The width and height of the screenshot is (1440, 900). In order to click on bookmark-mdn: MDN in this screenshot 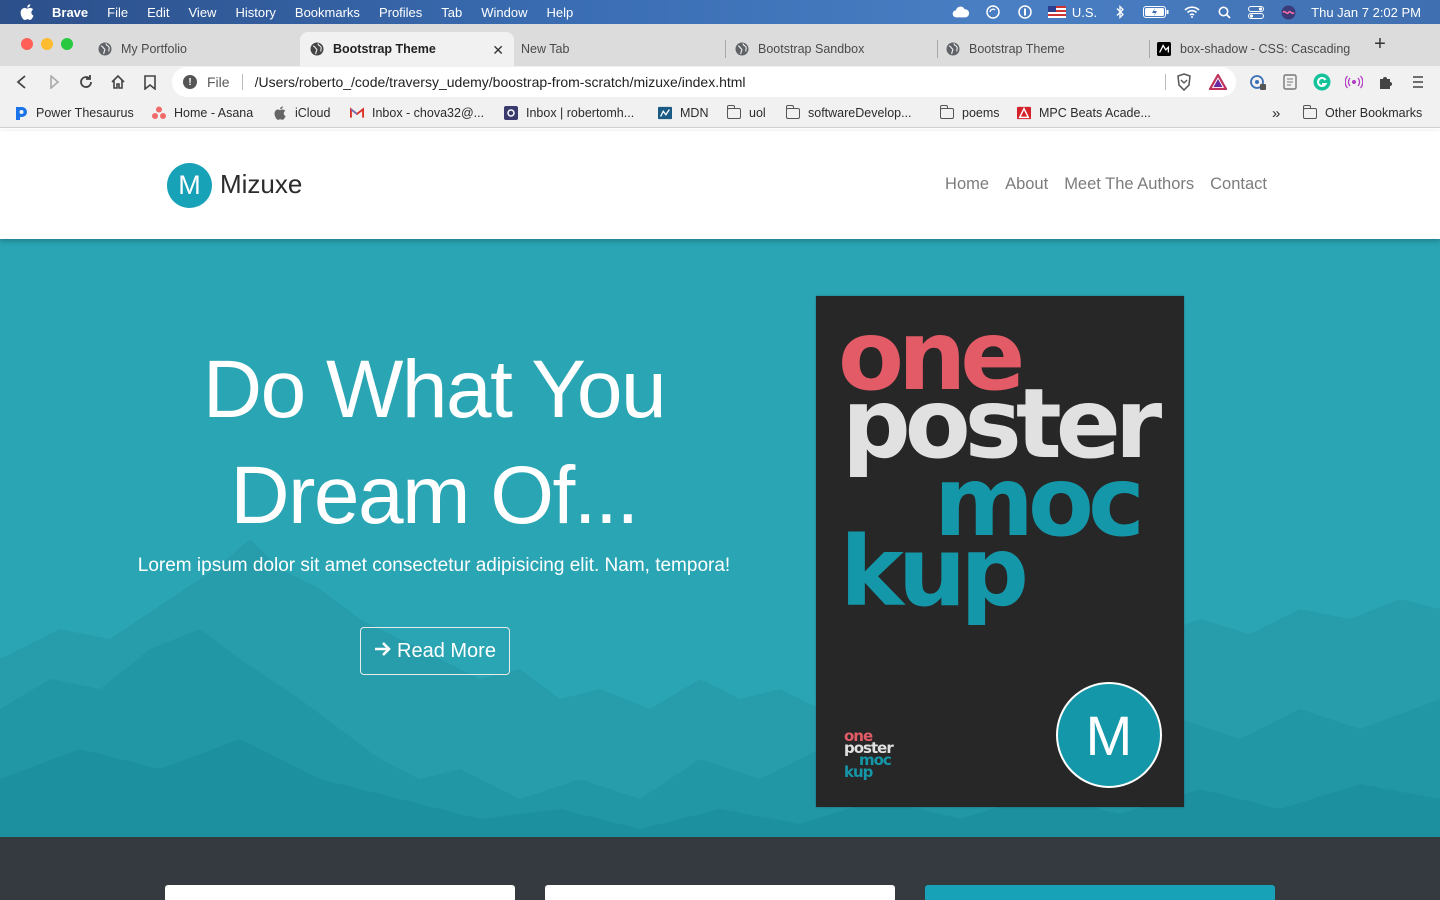, I will do `click(683, 113)`.